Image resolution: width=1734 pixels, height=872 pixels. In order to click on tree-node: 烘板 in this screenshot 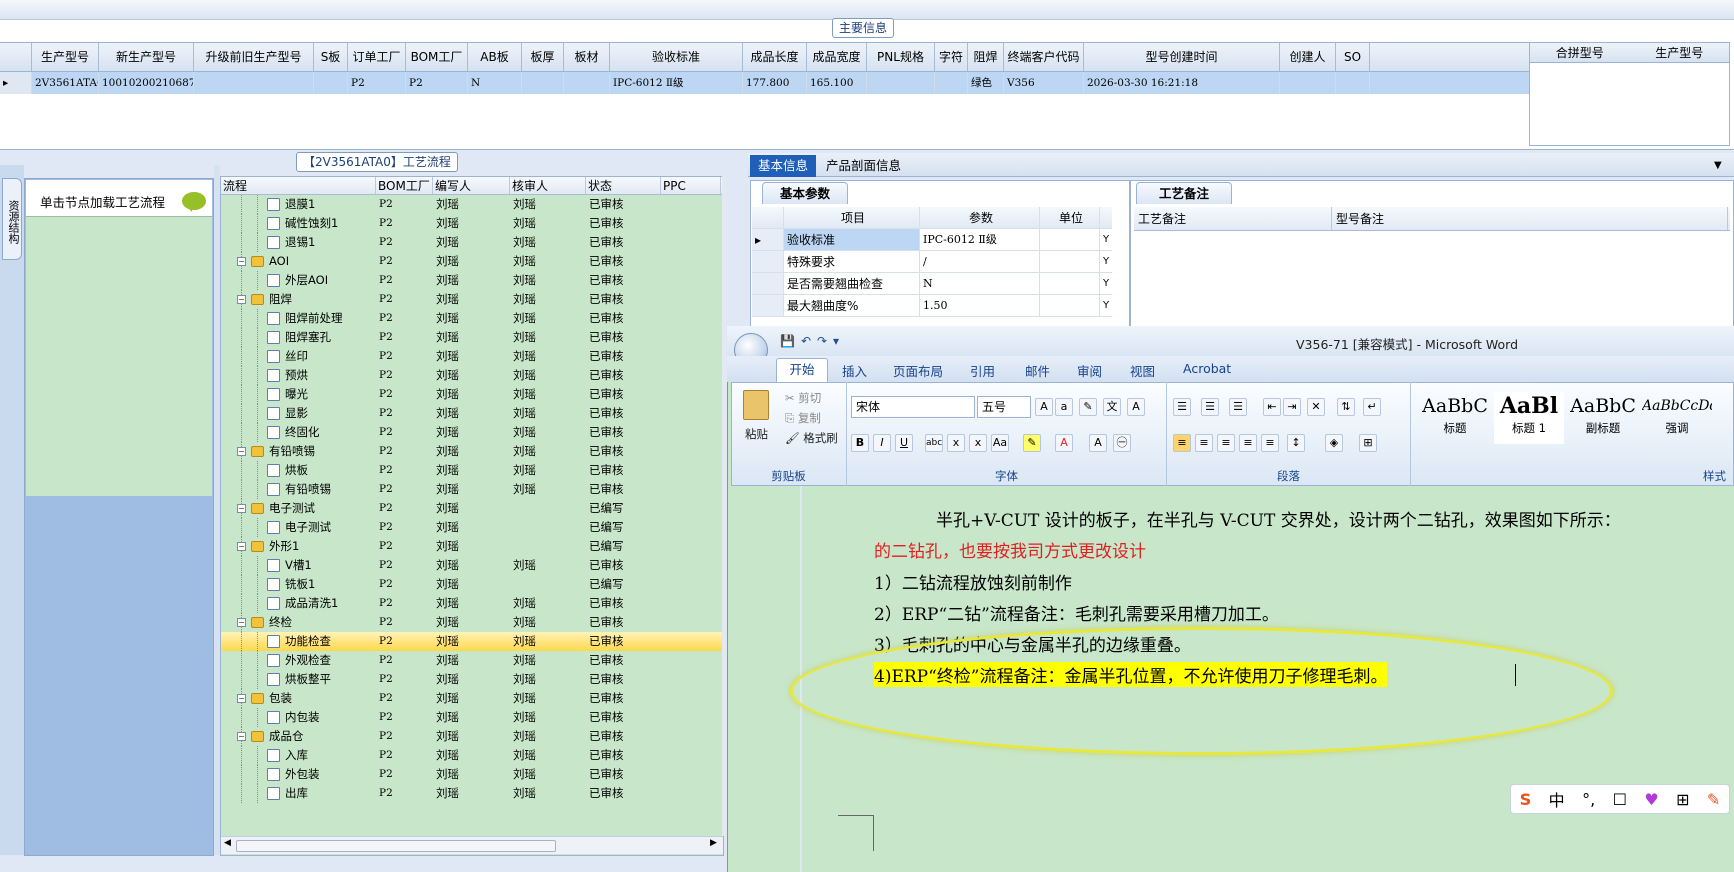, I will do `click(298, 470)`.